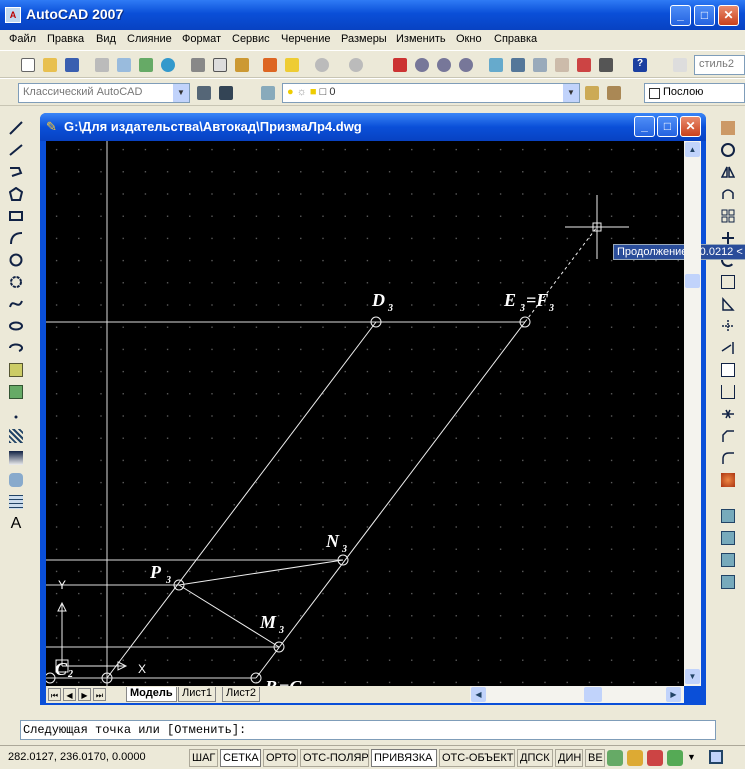 The height and width of the screenshot is (769, 745). I want to click on properties-icon, so click(496, 65).